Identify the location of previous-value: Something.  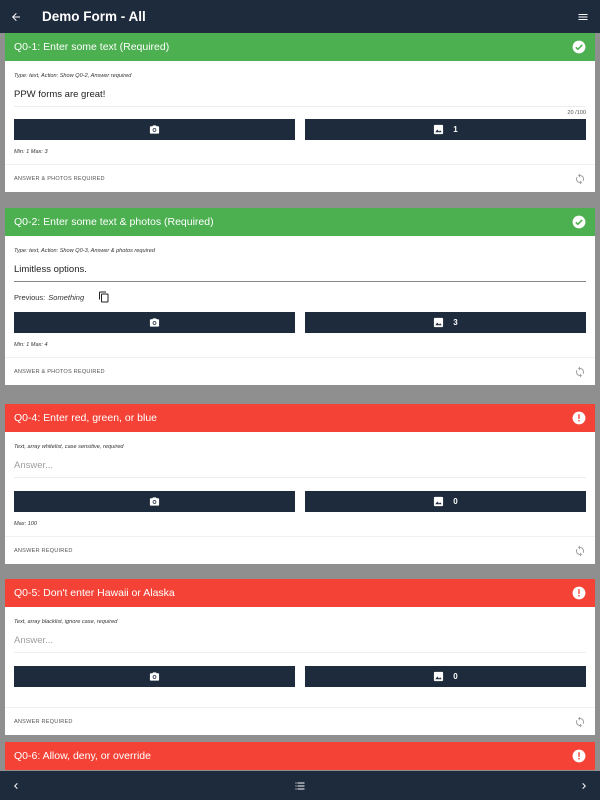
(66, 297).